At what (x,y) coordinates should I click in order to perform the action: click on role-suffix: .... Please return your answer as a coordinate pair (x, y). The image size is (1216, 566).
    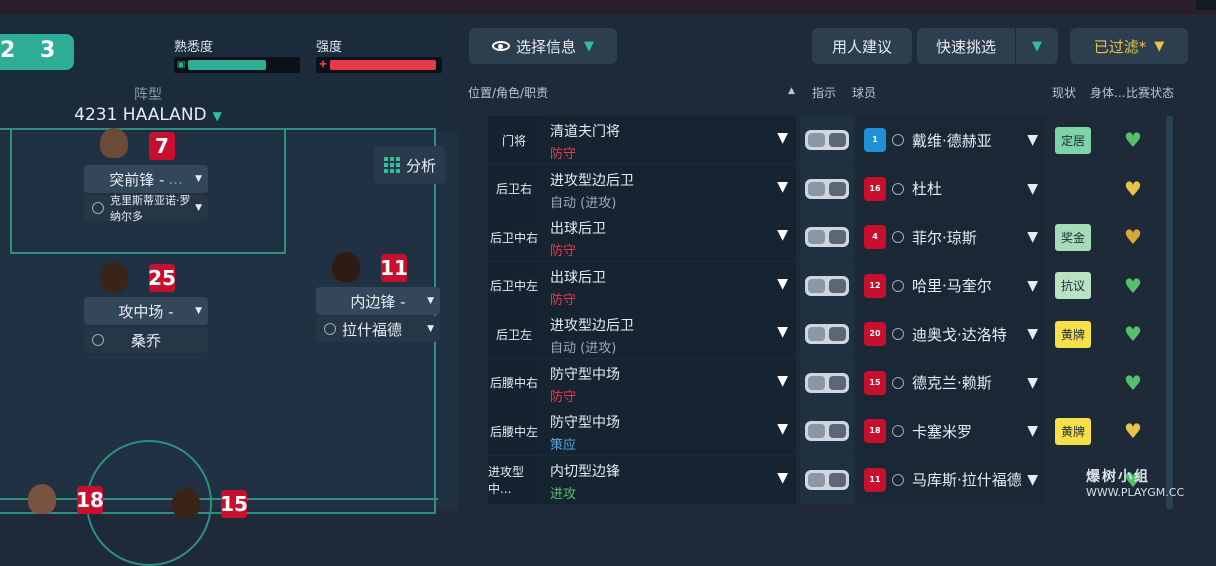
    Looking at the image, I should click on (175, 179).